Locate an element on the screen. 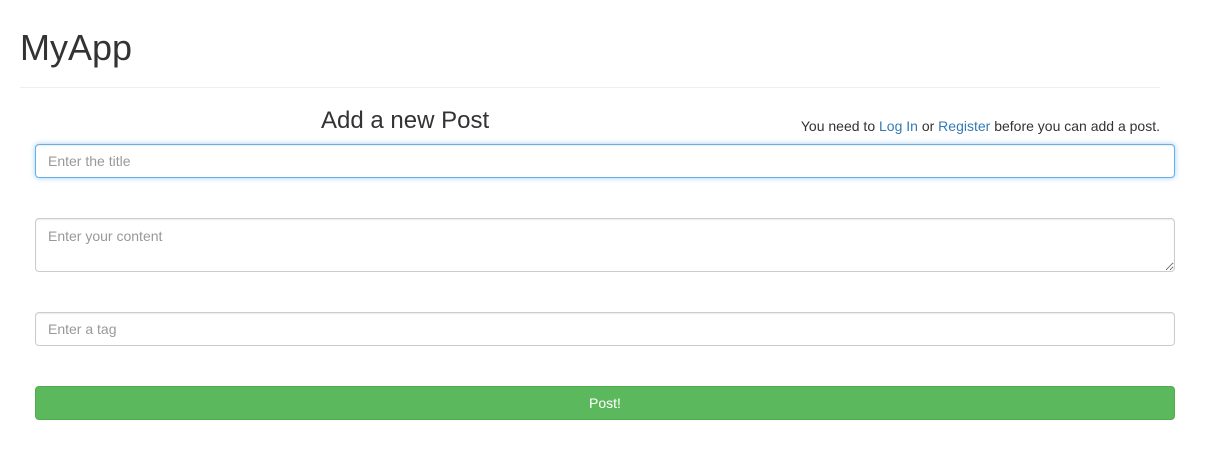 Image resolution: width=1216 pixels, height=462 pixels. content-textarea is located at coordinates (605, 245).